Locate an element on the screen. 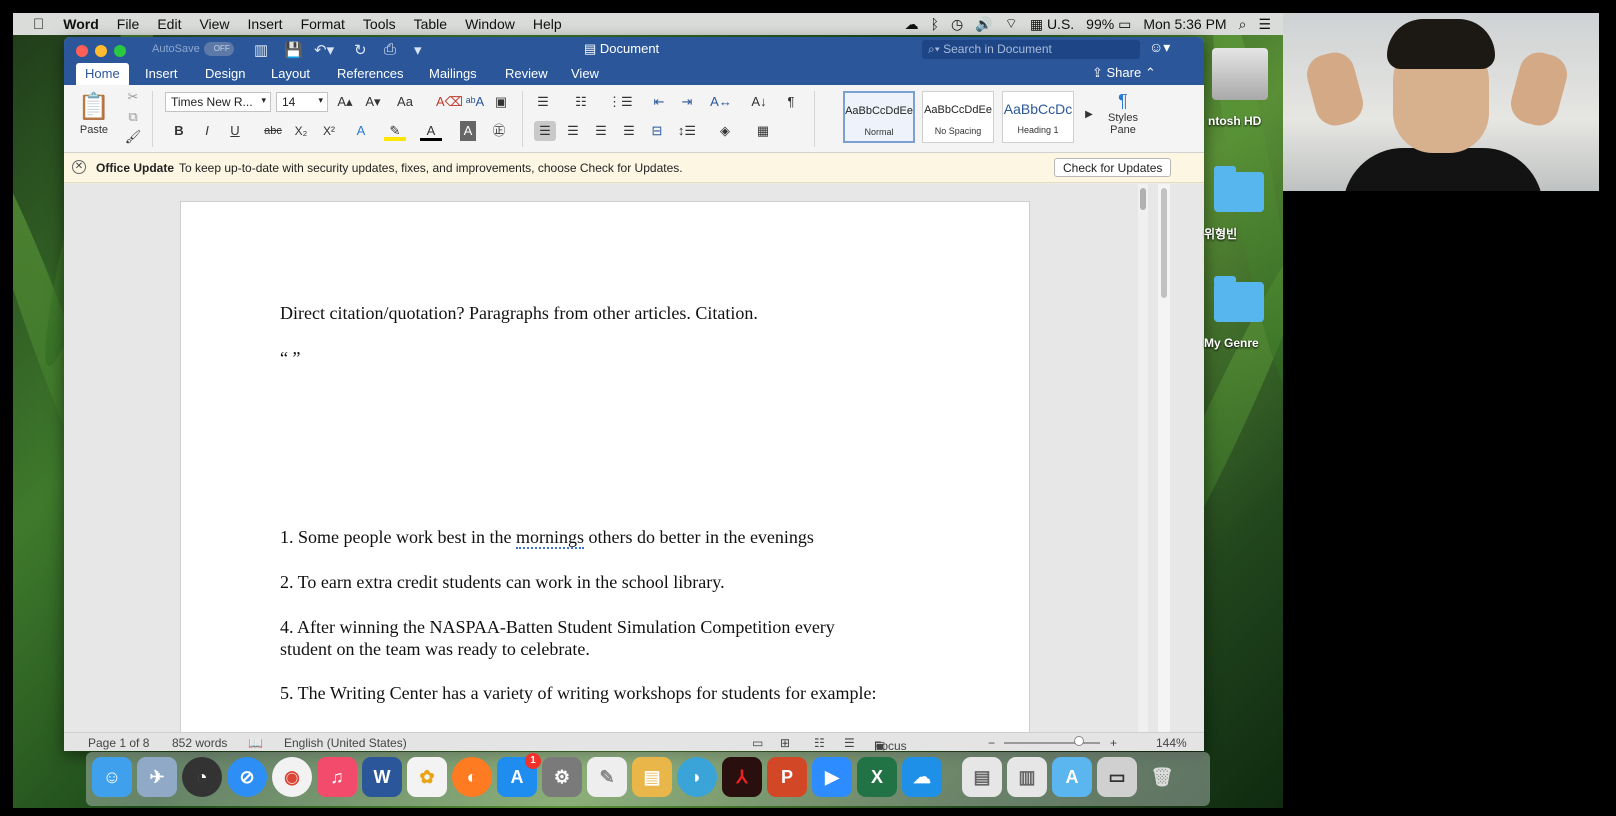 This screenshot has width=1616, height=816. copy-icon: ⧉ is located at coordinates (133, 117).